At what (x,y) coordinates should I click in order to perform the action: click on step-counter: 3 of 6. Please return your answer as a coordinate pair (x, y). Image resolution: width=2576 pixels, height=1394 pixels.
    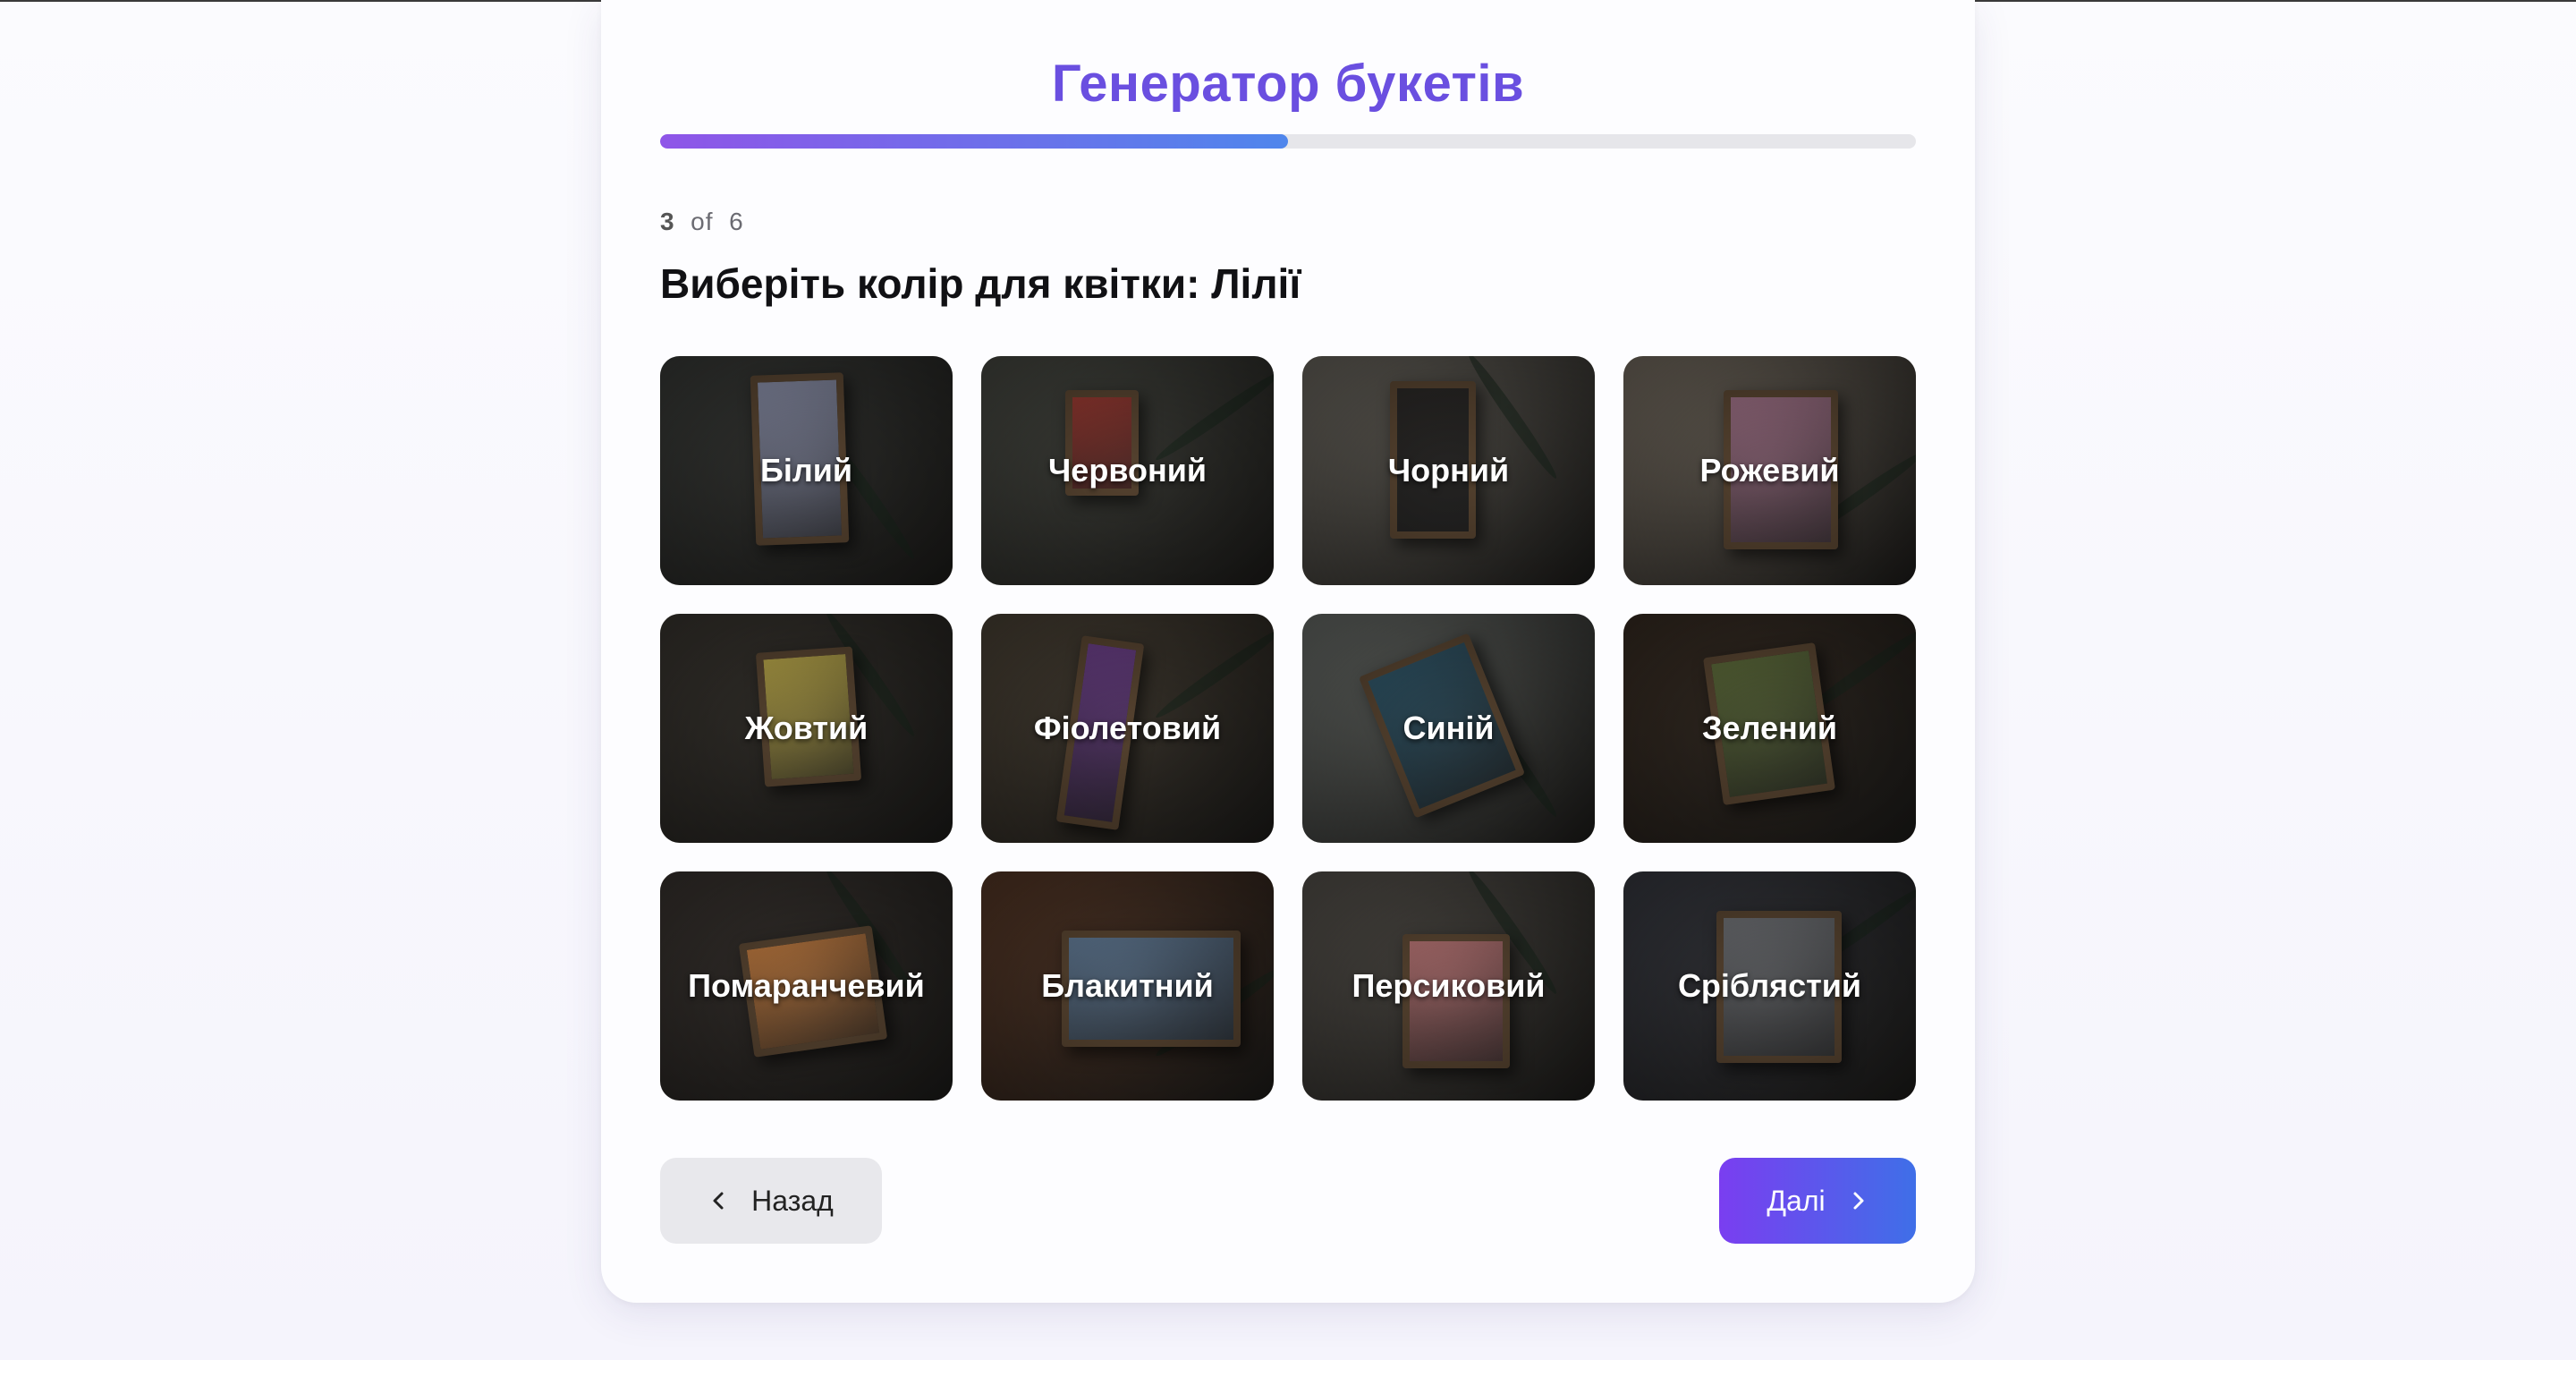
    Looking at the image, I should click on (702, 222).